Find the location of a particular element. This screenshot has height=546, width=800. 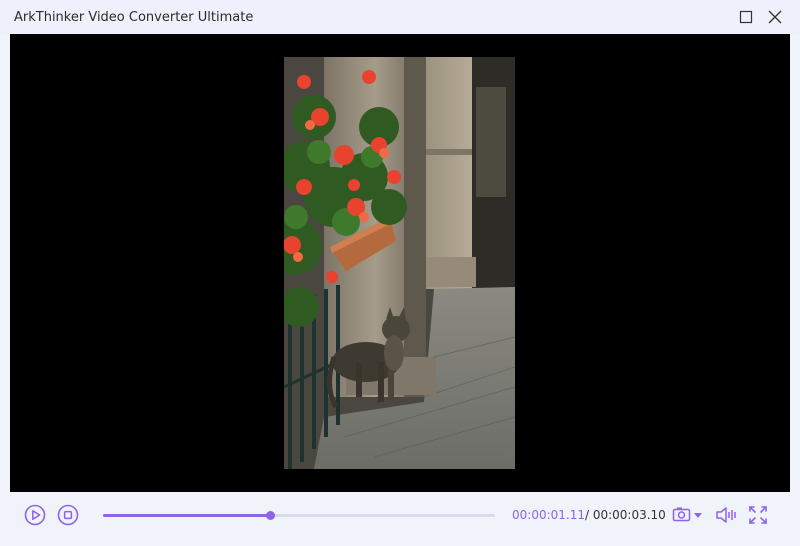

fullscreen-icon is located at coordinates (758, 515).